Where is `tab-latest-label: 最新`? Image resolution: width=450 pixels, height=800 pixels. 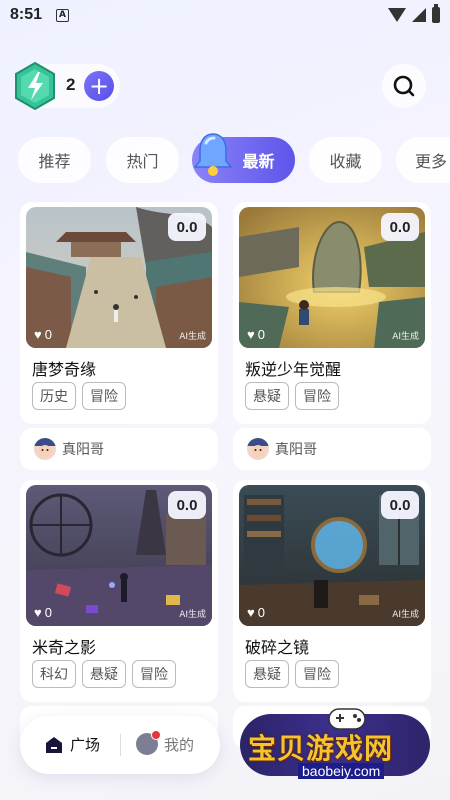 tab-latest-label: 最新 is located at coordinates (258, 161).